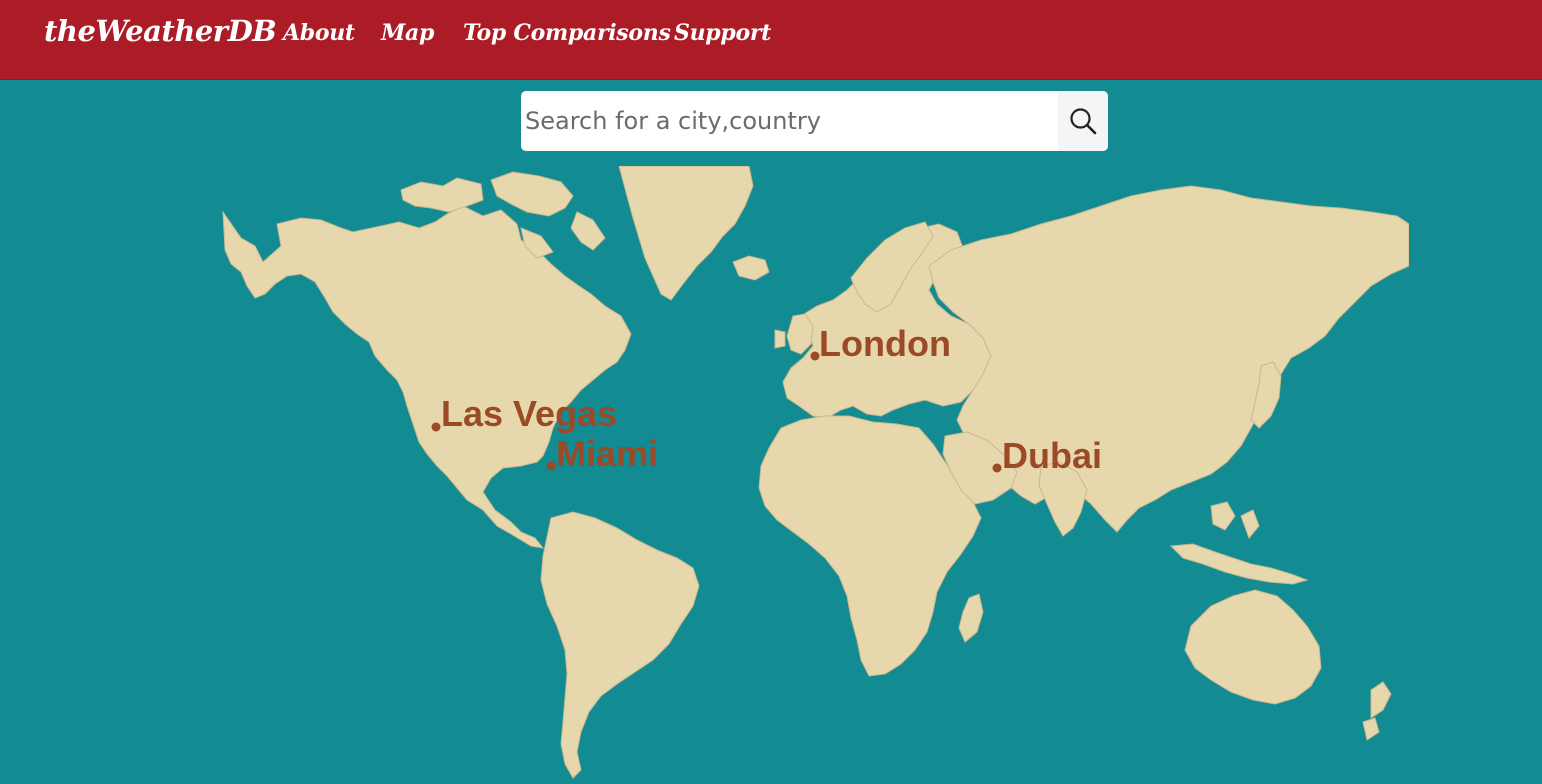 The width and height of the screenshot is (1542, 784). I want to click on greenland-land, so click(686, 233).